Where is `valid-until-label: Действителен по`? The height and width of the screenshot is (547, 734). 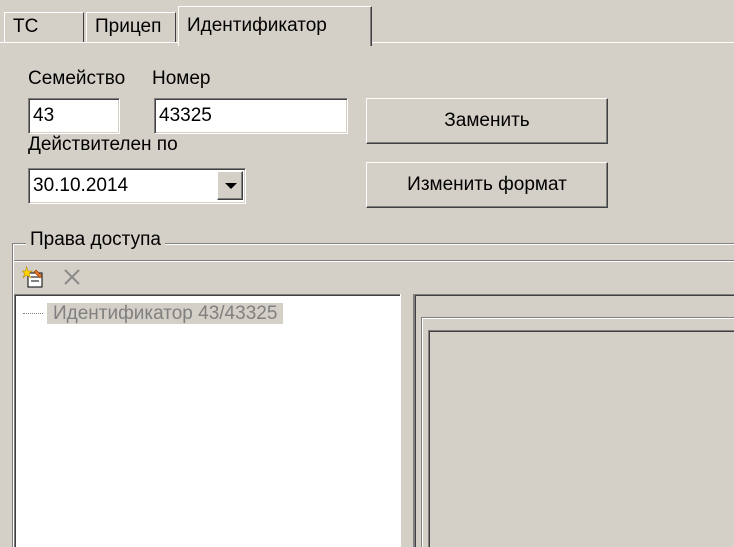 valid-until-label: Действителен по is located at coordinates (103, 144).